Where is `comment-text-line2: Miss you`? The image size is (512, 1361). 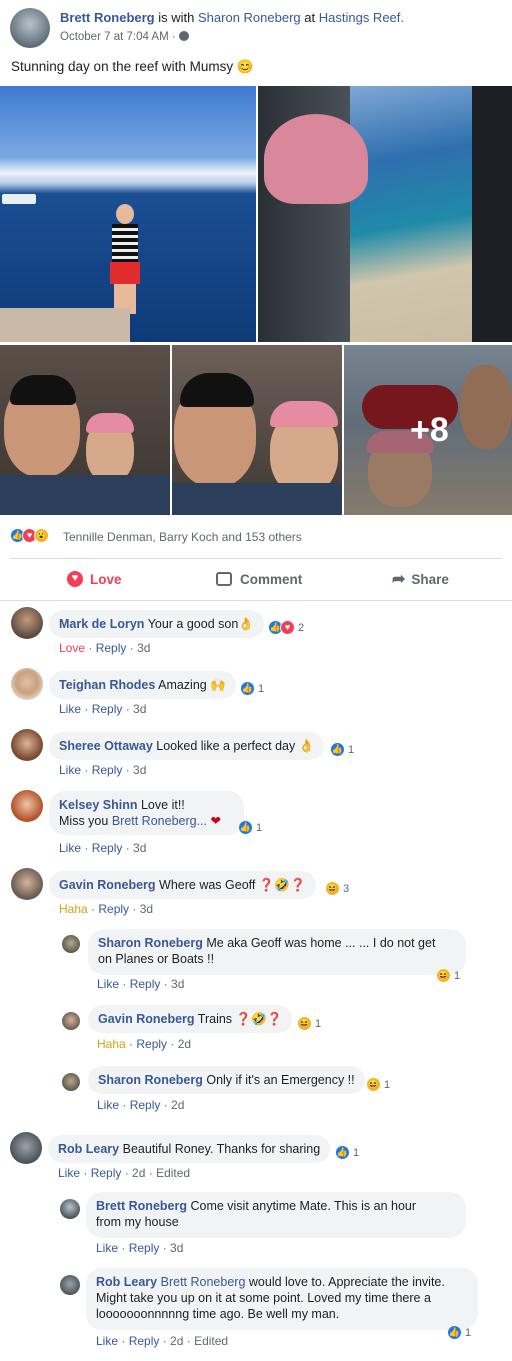
comment-text-line2: Miss you is located at coordinates (84, 821).